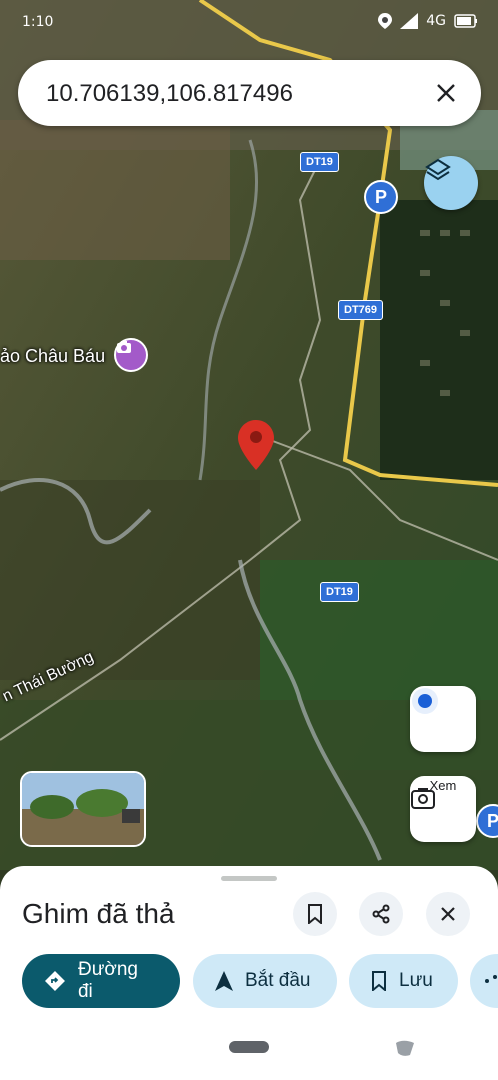  Describe the element at coordinates (249, 1047) in the screenshot. I see `home-gesture-pill` at that location.